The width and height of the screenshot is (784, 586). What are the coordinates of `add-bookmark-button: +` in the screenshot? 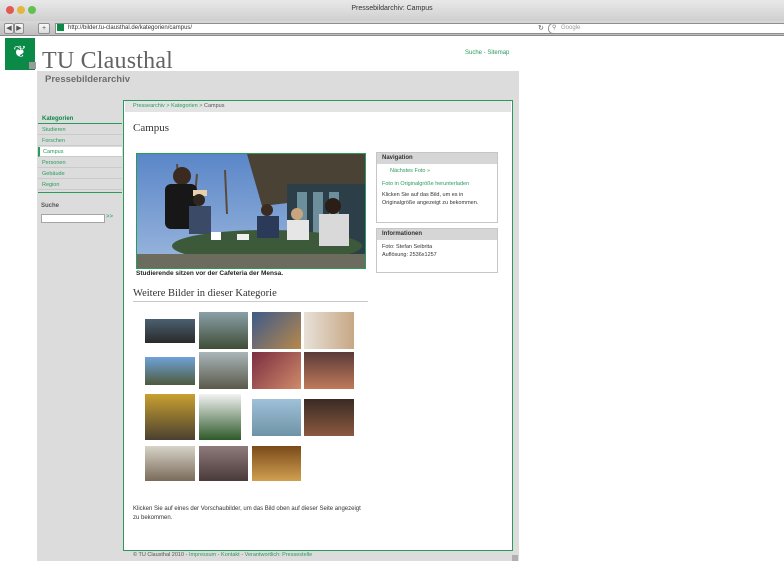 It's located at (44, 28).